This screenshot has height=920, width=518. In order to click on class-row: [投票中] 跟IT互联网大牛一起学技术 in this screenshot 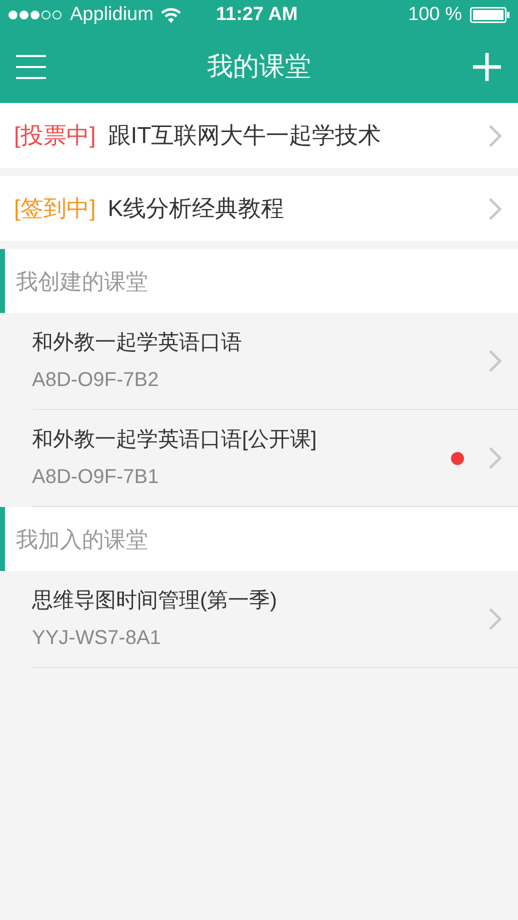, I will do `click(259, 135)`.